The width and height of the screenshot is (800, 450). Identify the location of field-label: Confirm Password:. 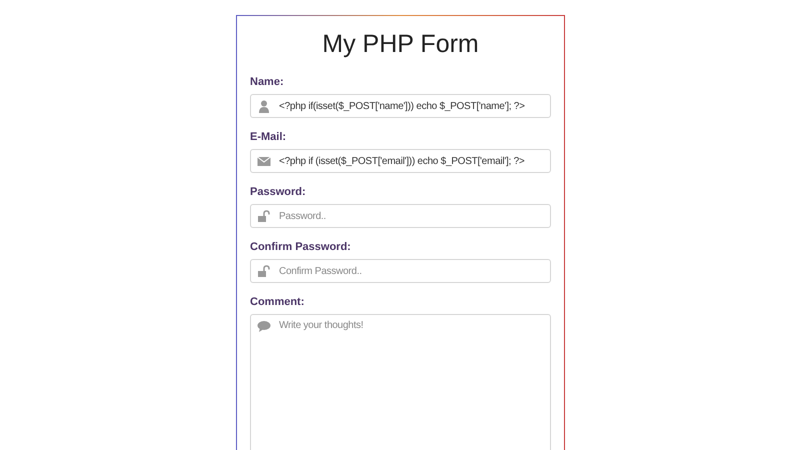
(301, 247).